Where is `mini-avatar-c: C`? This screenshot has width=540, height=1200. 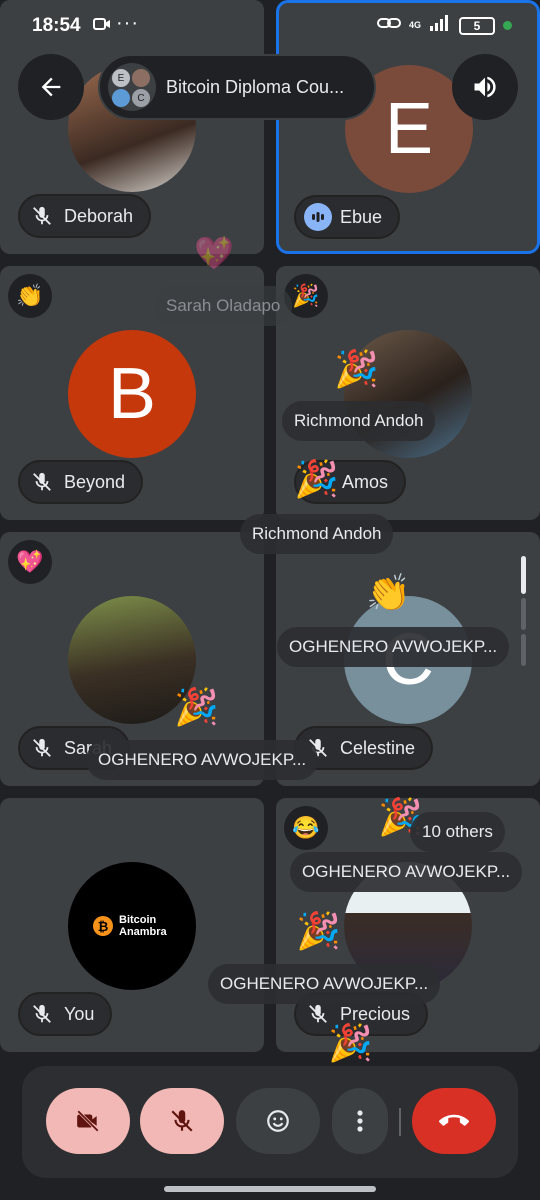 mini-avatar-c: C is located at coordinates (141, 98).